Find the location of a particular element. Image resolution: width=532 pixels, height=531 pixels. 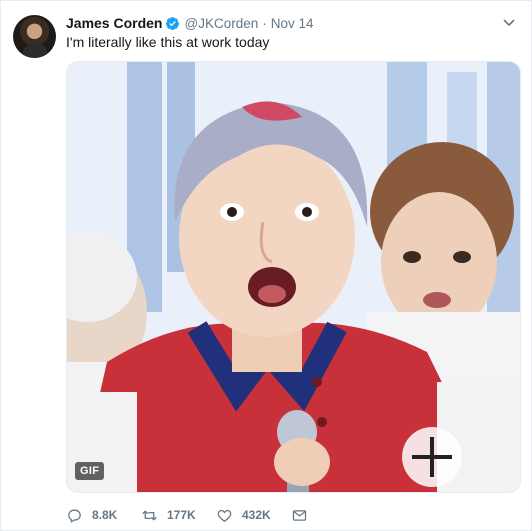

retweet-icon is located at coordinates (149, 515).